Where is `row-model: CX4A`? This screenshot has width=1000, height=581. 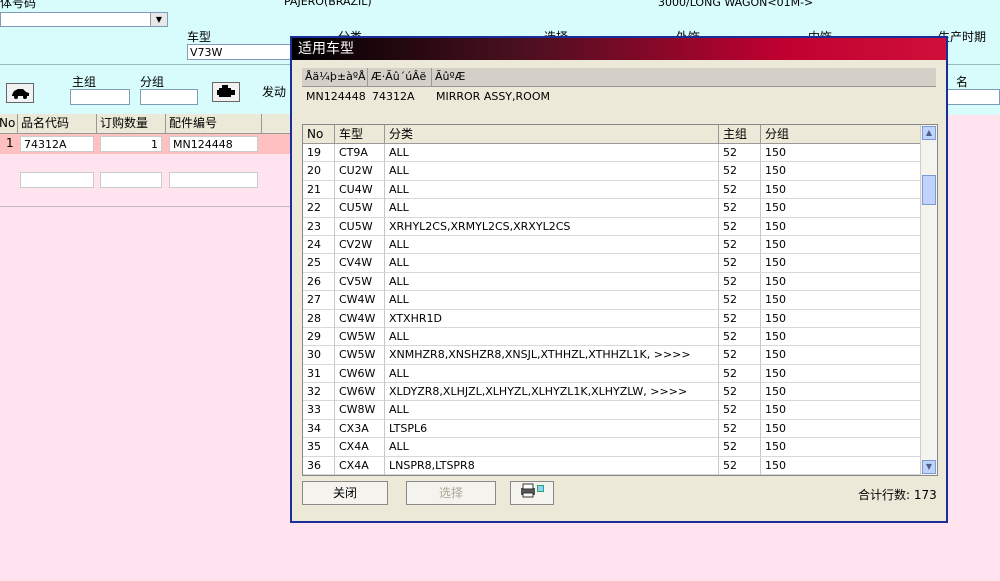
row-model: CX4A is located at coordinates (360, 447).